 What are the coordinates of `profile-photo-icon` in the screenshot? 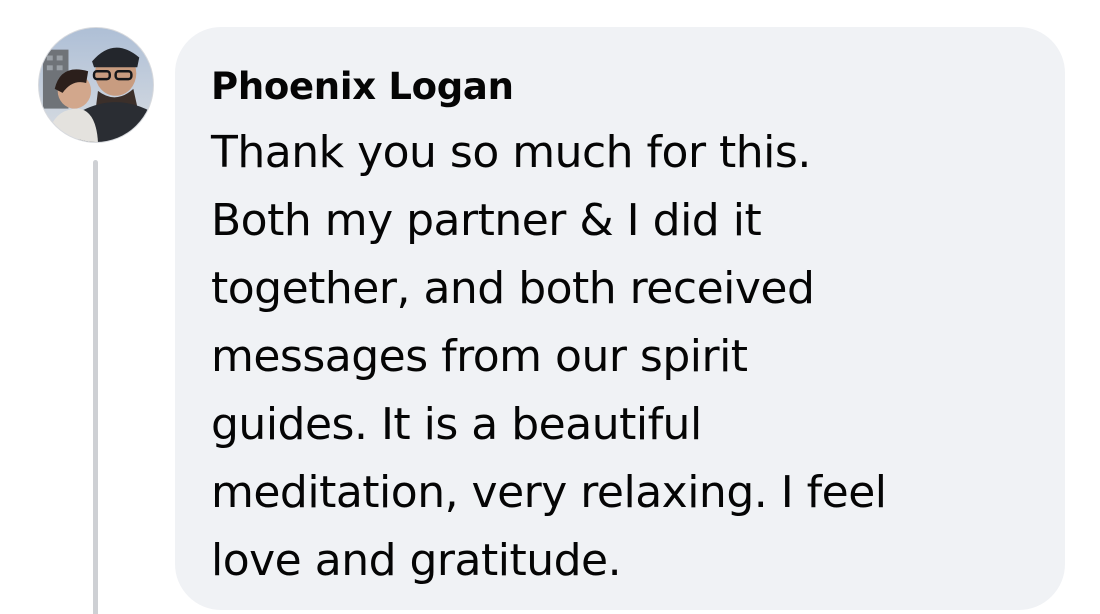 It's located at (96, 85).